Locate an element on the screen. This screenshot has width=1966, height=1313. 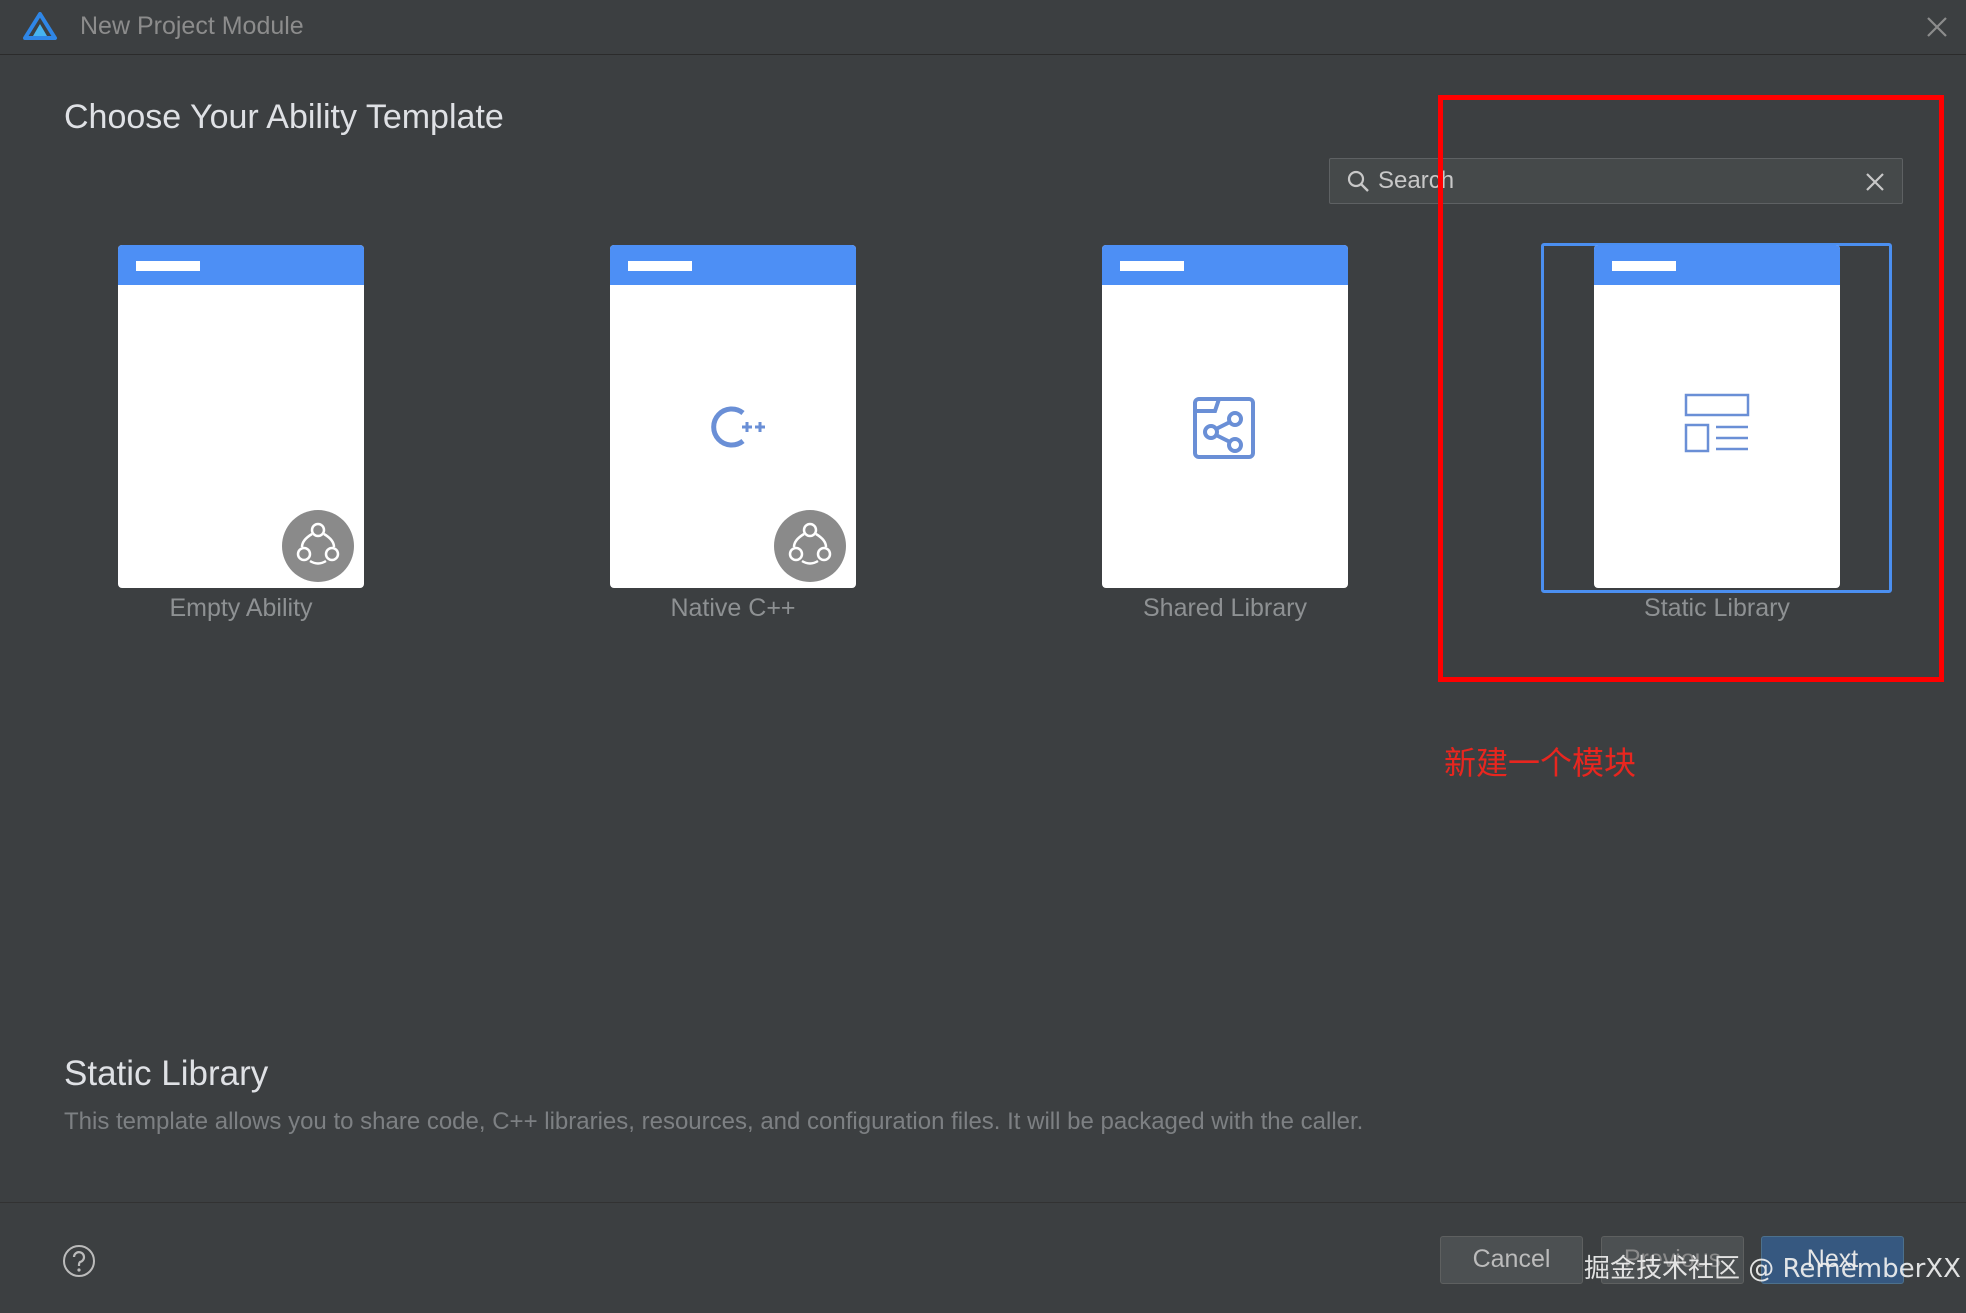
deveco-logo-icon is located at coordinates (40, 26).